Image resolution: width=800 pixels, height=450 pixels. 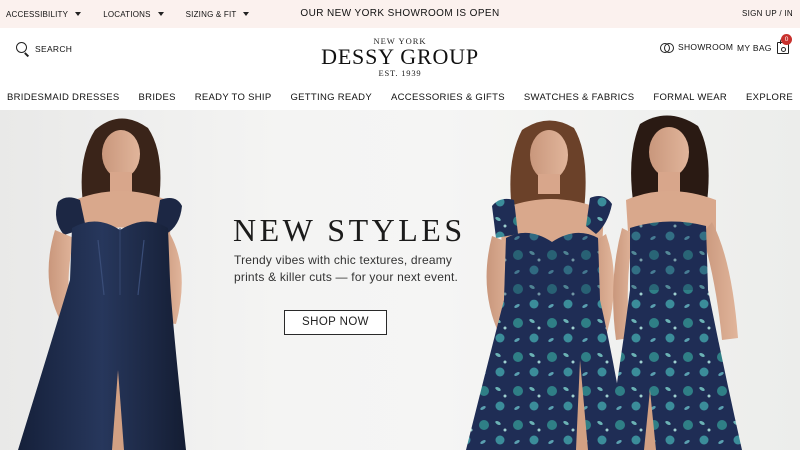 I want to click on accessibility-dropdown: ACCESSIBILITY, so click(x=44, y=14).